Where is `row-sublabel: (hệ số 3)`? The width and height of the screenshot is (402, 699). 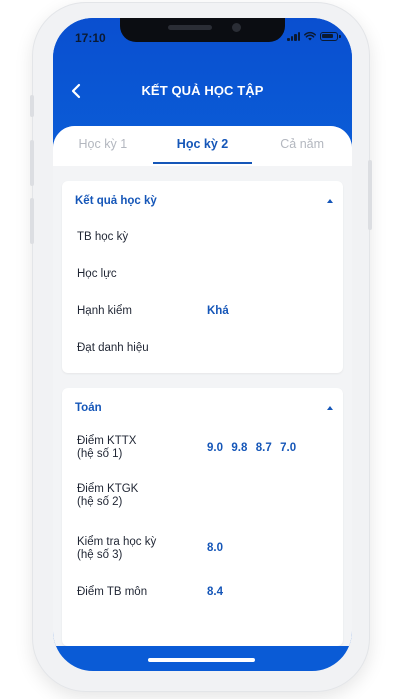
row-sublabel: (hệ số 3) is located at coordinates (100, 555).